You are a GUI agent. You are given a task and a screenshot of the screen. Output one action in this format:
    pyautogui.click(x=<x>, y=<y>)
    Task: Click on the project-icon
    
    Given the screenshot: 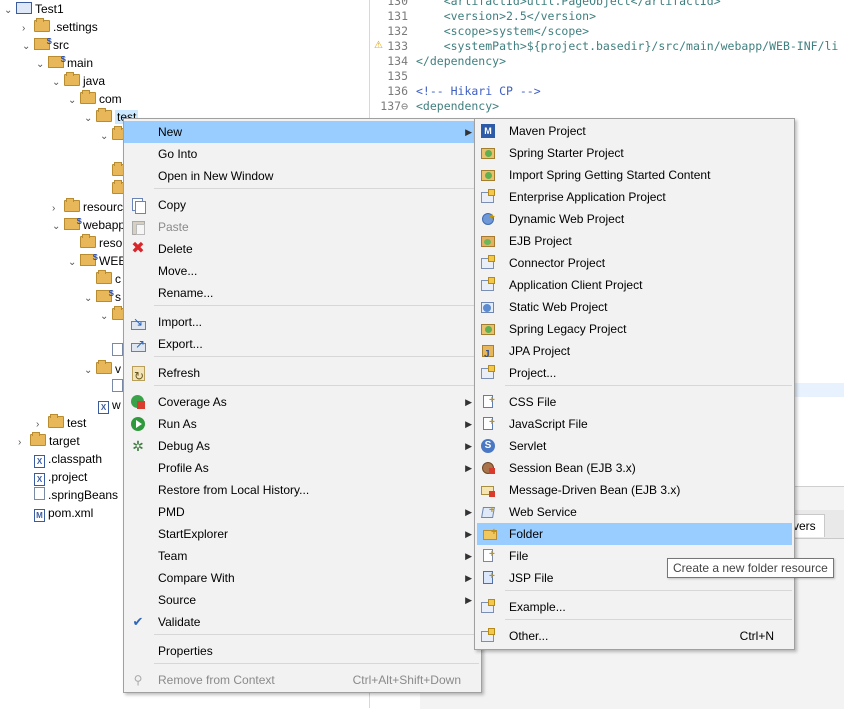 What is the action you would take?
    pyautogui.click(x=488, y=373)
    